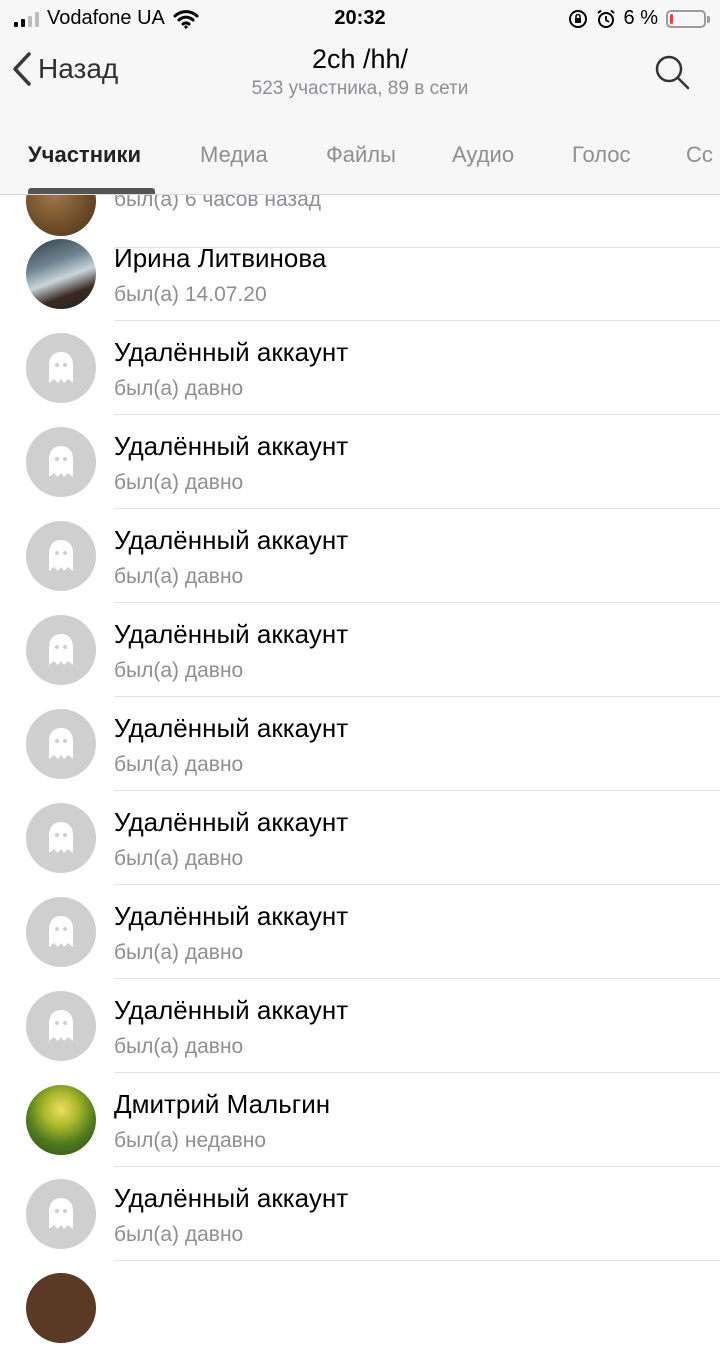  Describe the element at coordinates (360, 1120) in the screenshot. I see `list-item: Дмитрий Мальгин был(а) недавно` at that location.